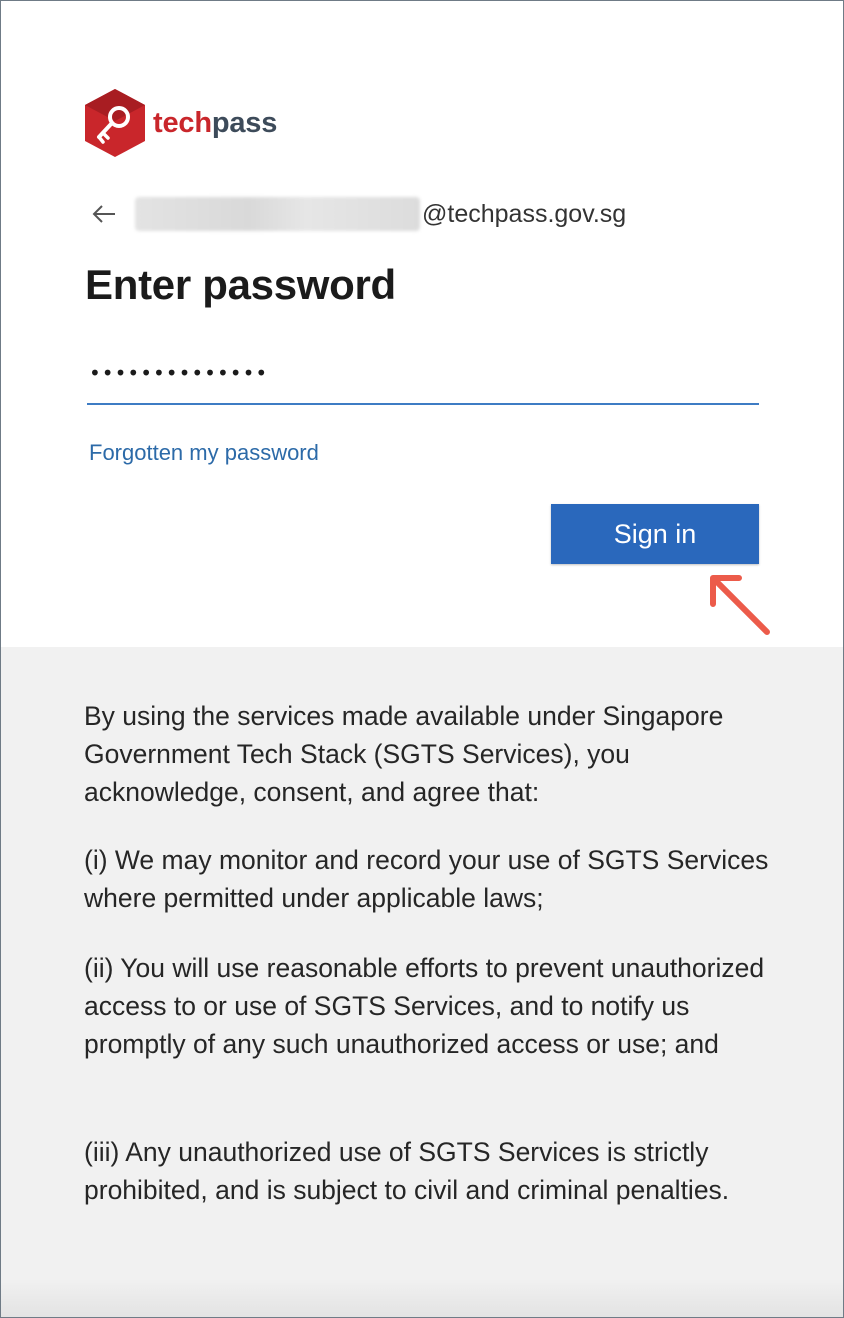 The width and height of the screenshot is (844, 1318). I want to click on brand-name: techpass, so click(215, 123).